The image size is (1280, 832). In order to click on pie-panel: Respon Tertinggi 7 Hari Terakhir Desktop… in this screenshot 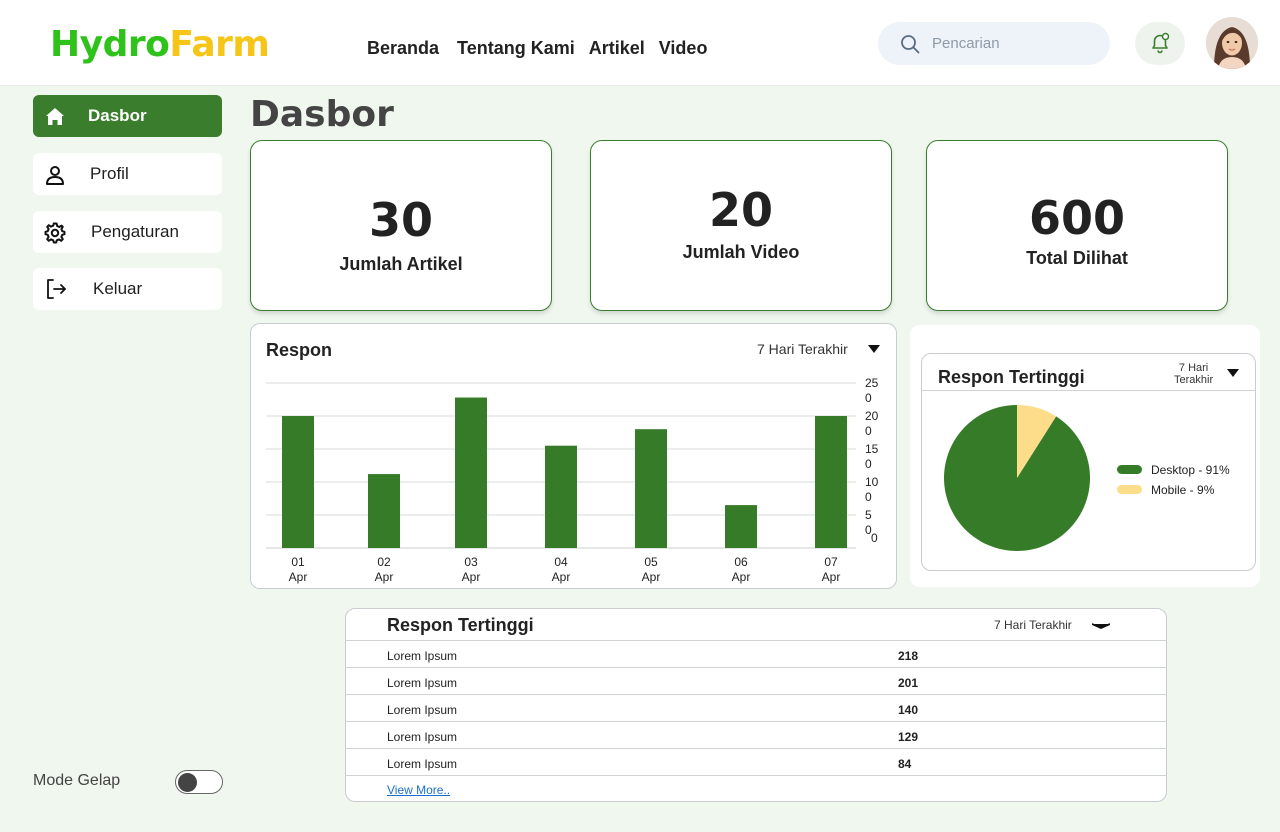, I will do `click(1085, 456)`.